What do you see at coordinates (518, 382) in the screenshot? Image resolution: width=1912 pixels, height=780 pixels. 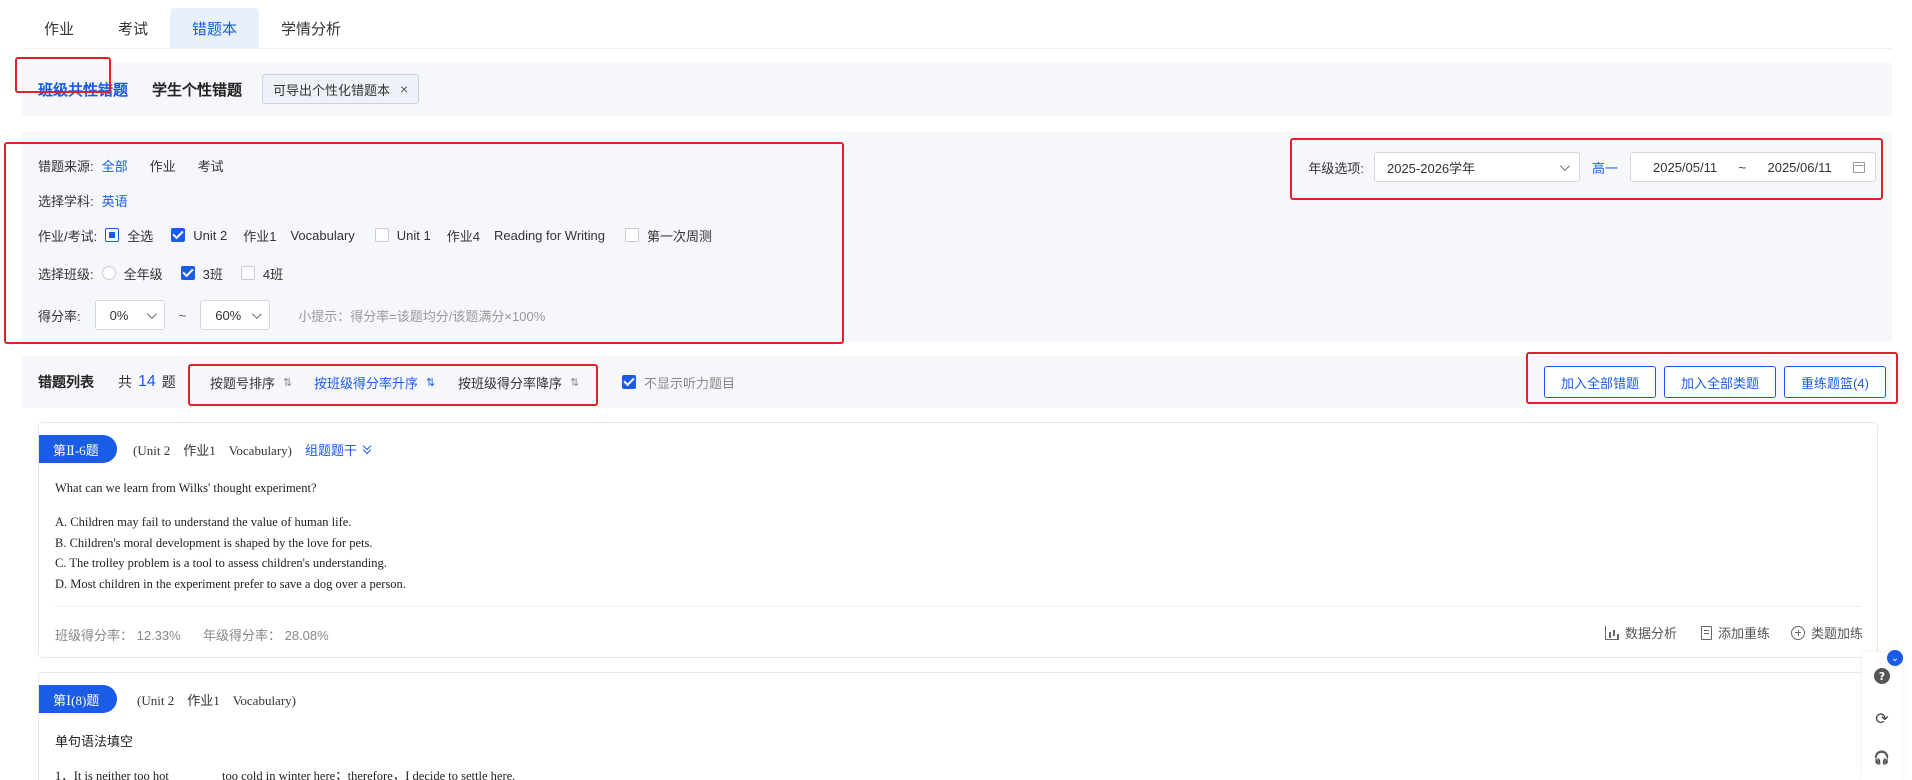 I see `sort-by-rate-desc-button: 按班级得分率降序 ⇅` at bounding box center [518, 382].